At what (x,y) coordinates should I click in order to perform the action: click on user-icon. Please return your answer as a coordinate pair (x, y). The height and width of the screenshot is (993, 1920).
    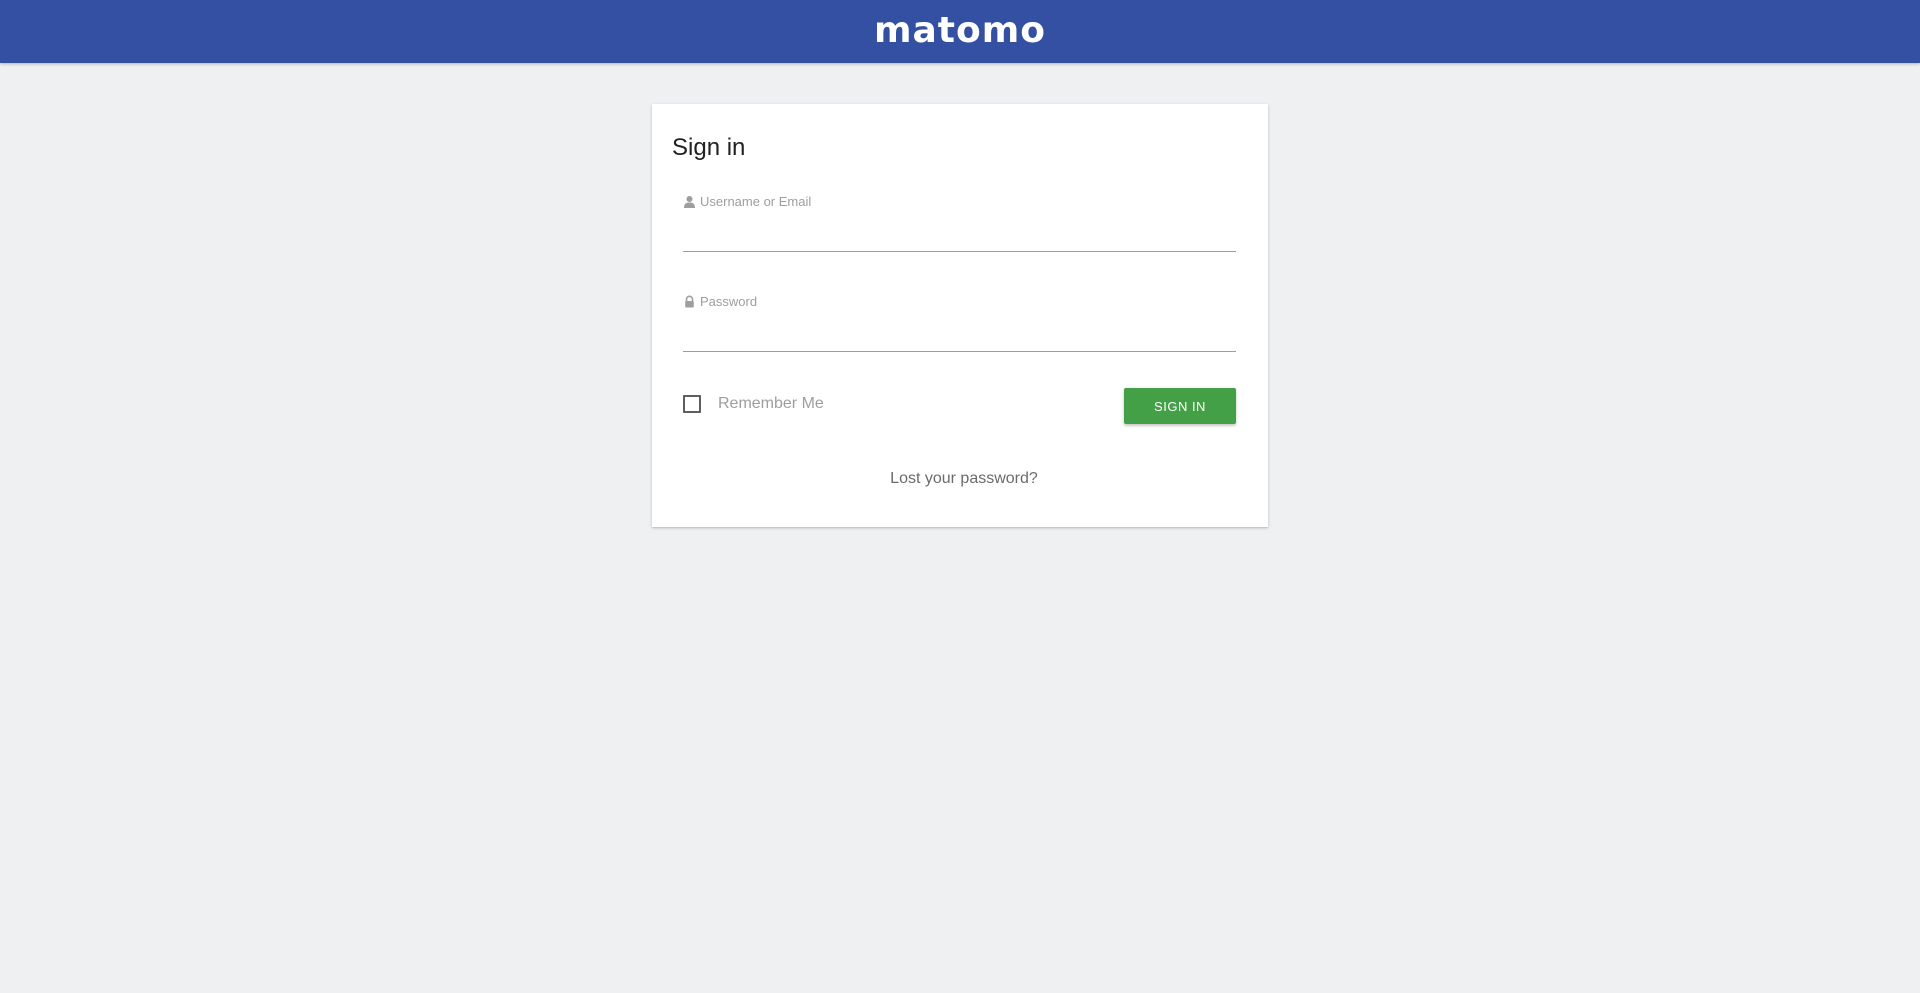
    Looking at the image, I should click on (689, 201).